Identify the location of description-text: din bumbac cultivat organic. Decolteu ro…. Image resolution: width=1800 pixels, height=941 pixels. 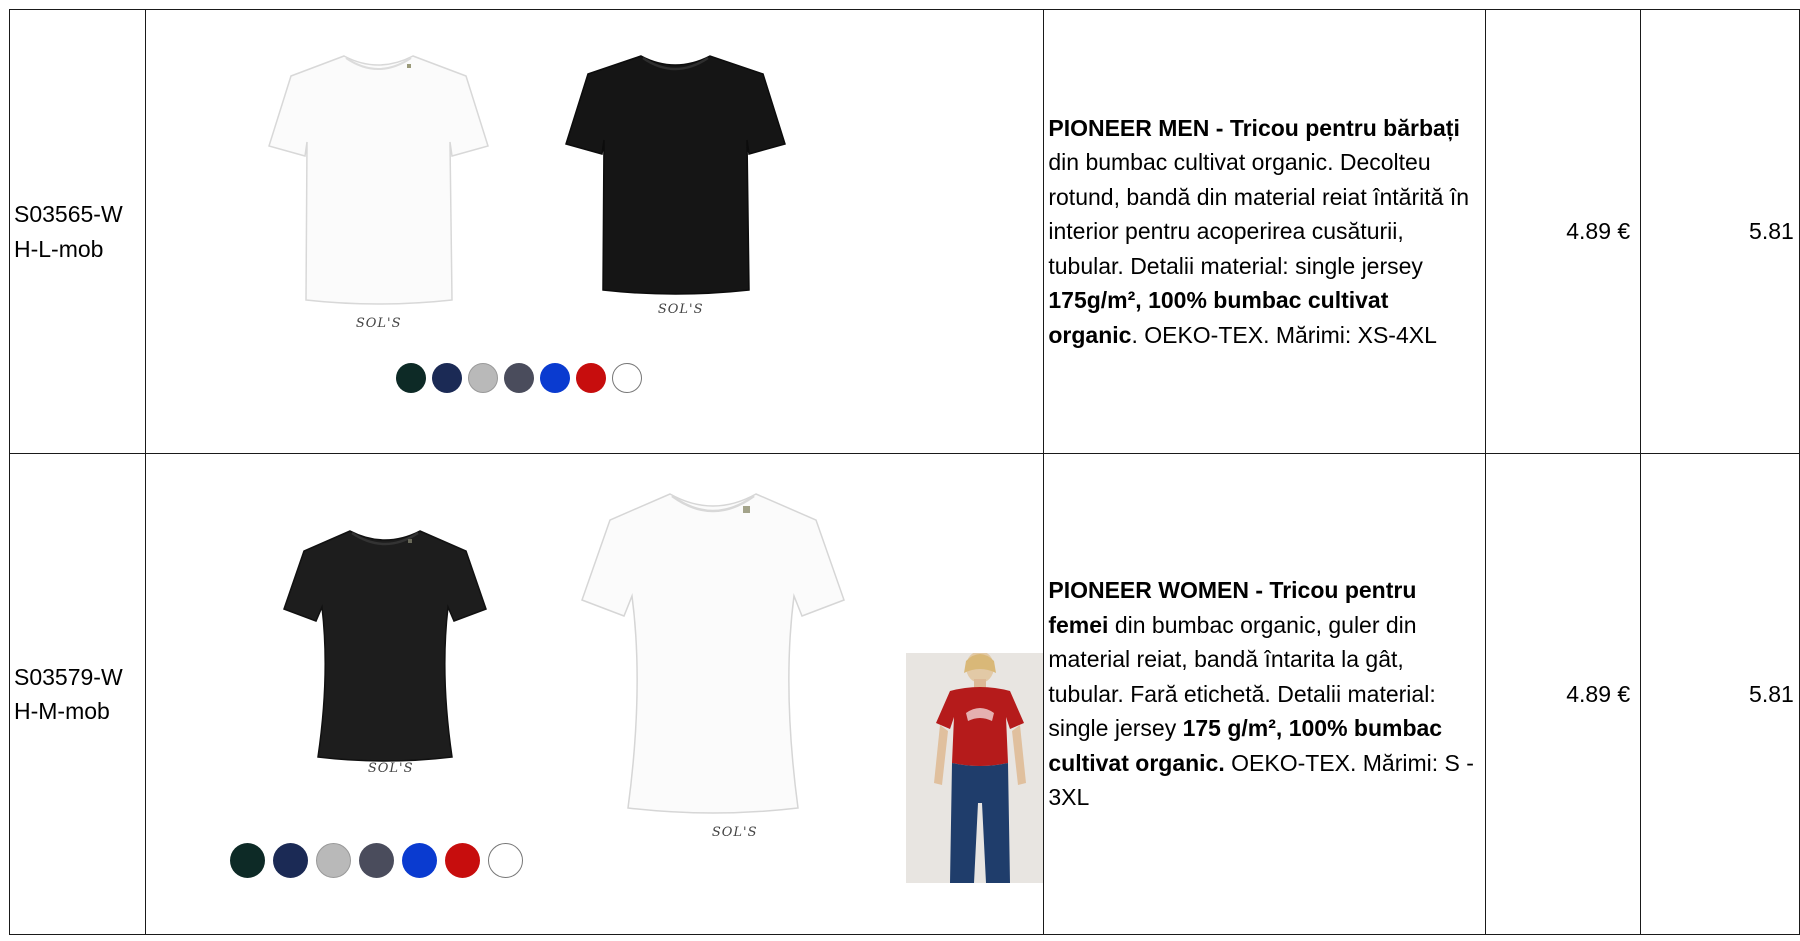
(1258, 214).